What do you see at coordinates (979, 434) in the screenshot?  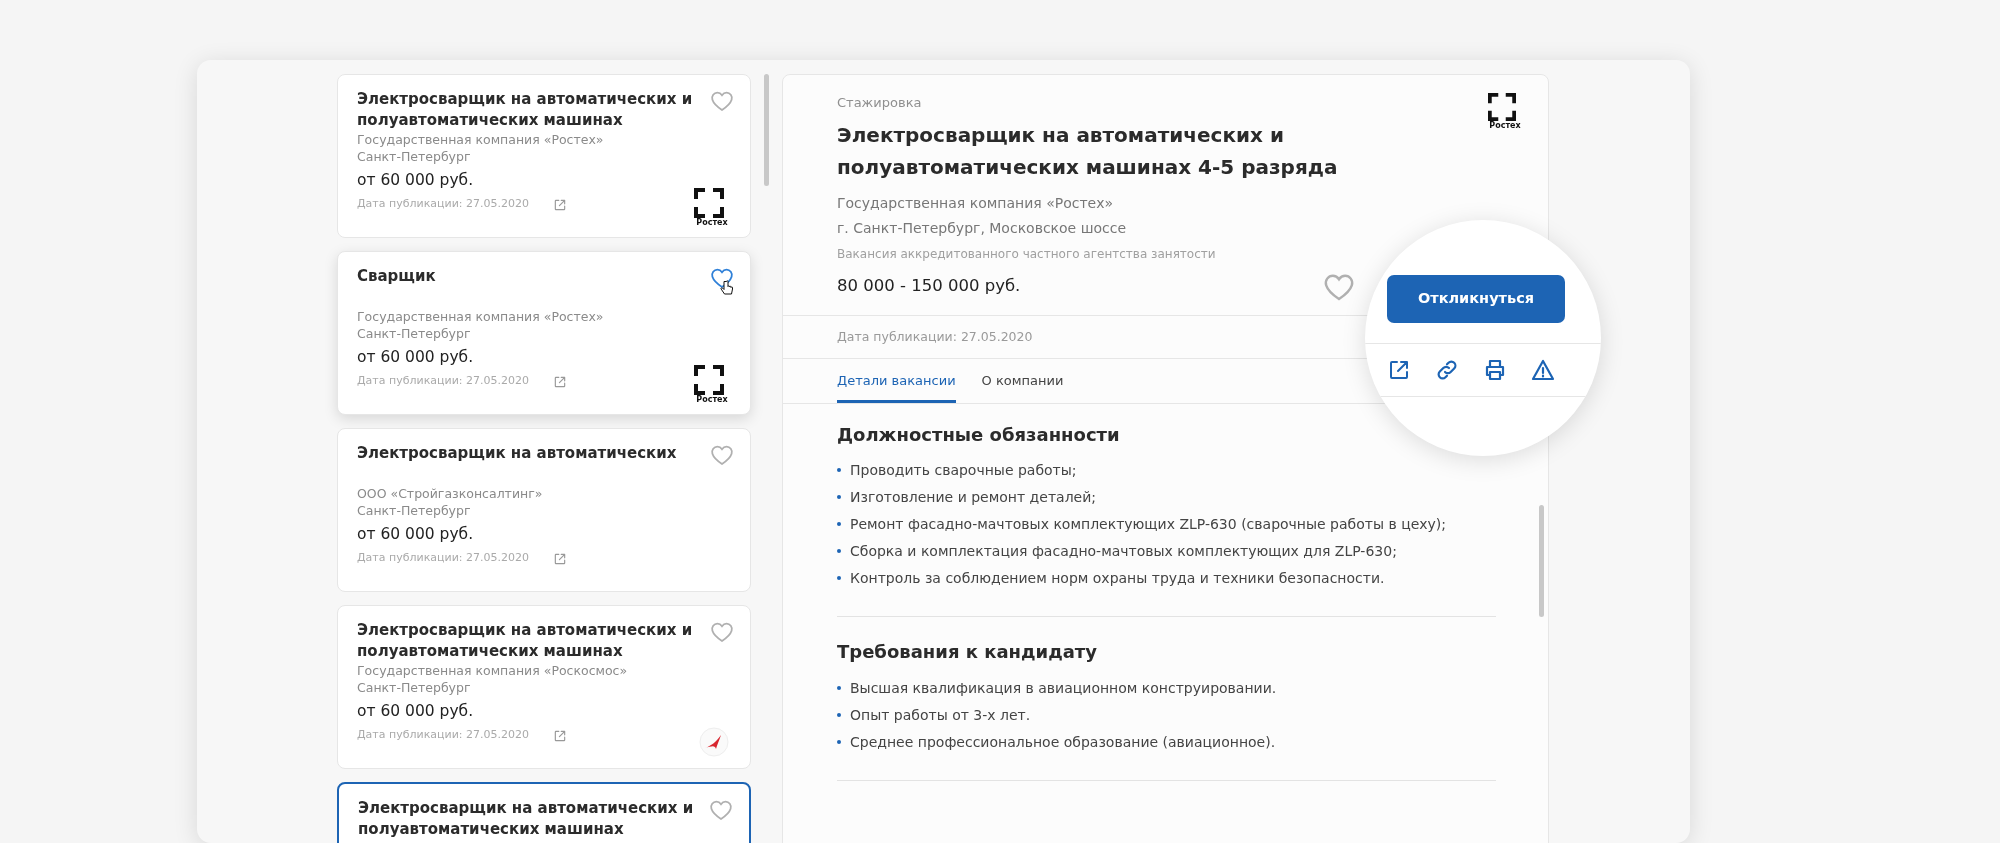 I see `section-heading: Должностные обязанности` at bounding box center [979, 434].